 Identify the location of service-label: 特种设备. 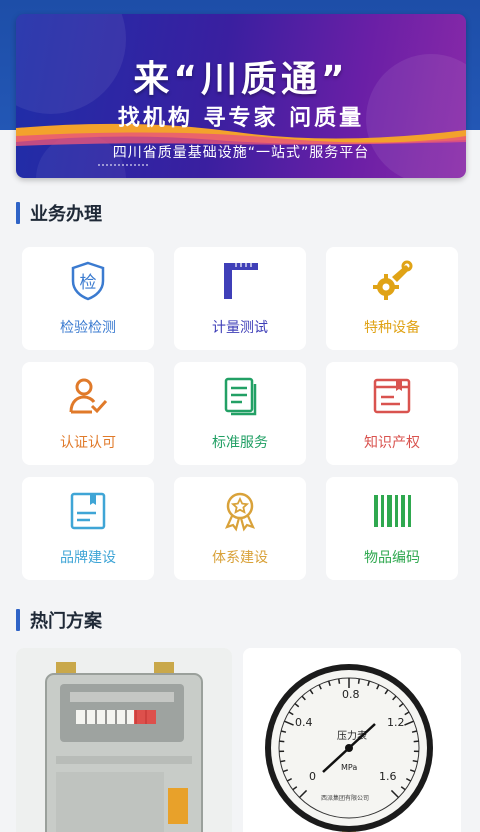
(392, 328).